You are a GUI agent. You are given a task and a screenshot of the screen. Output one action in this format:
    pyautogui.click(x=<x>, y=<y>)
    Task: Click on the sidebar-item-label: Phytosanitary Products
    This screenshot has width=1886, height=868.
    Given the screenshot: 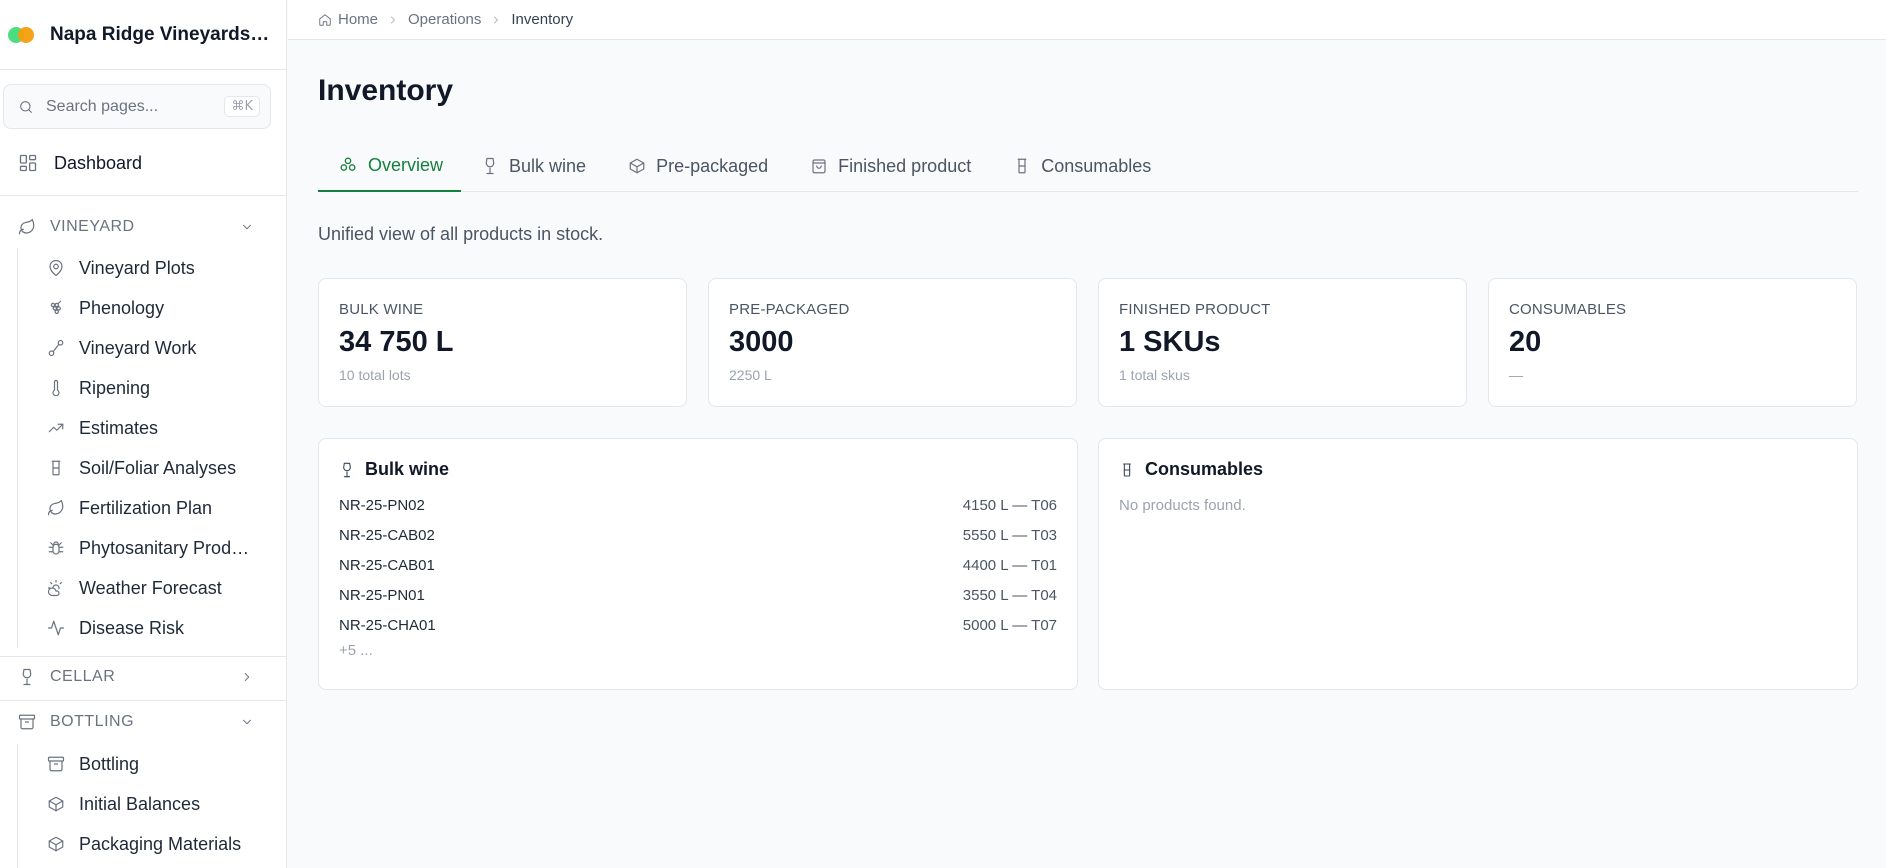 What is the action you would take?
    pyautogui.click(x=168, y=547)
    